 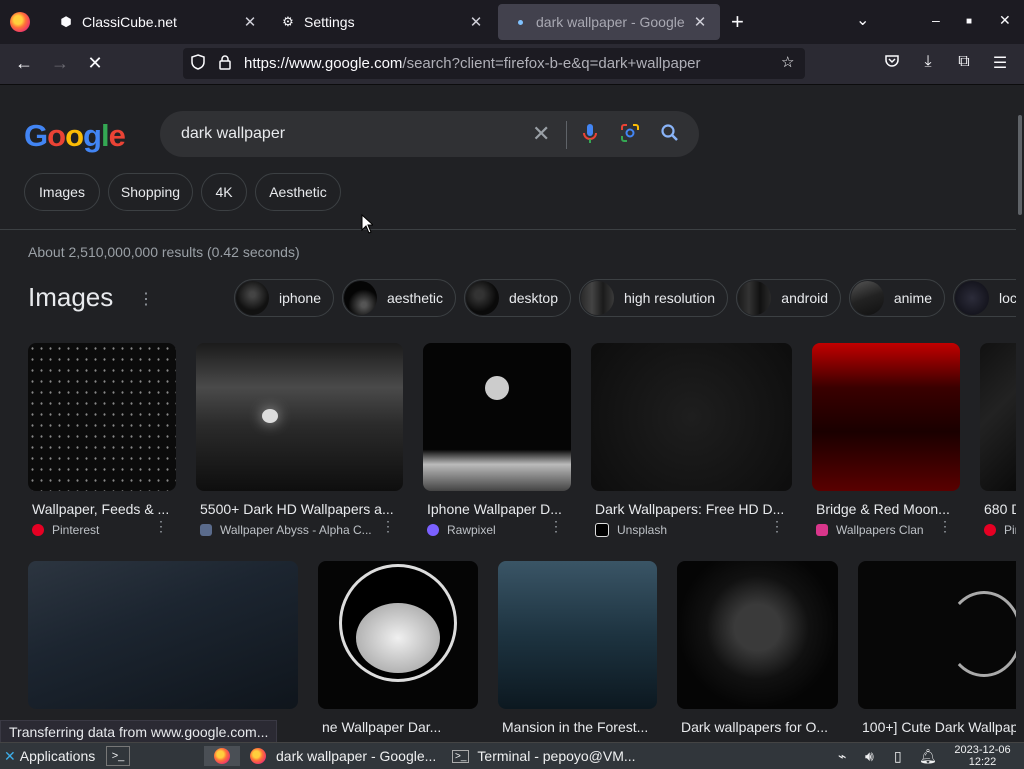 I want to click on chip-label: anime, so click(x=912, y=298).